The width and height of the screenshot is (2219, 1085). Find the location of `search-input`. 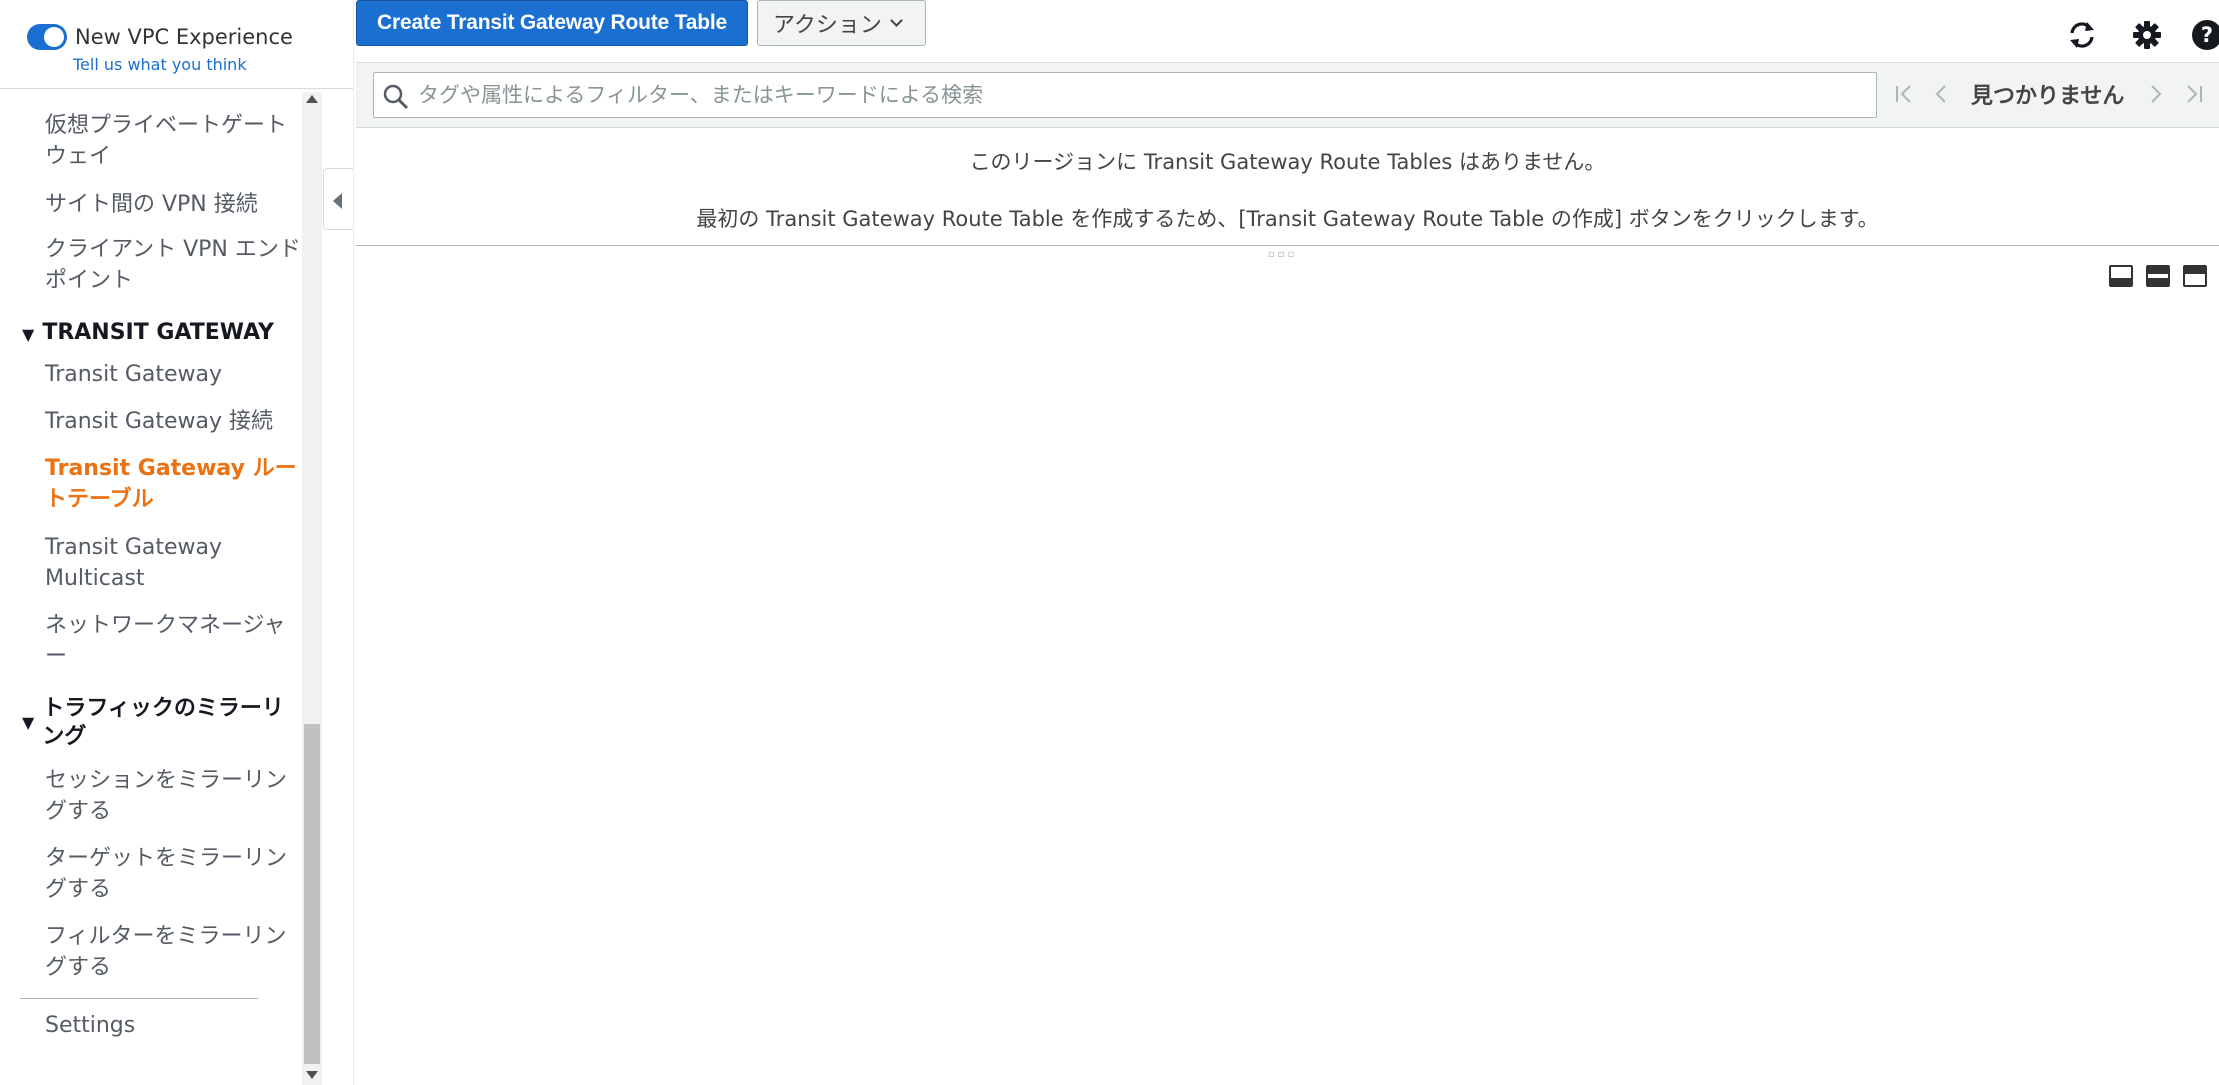

search-input is located at coordinates (1143, 95).